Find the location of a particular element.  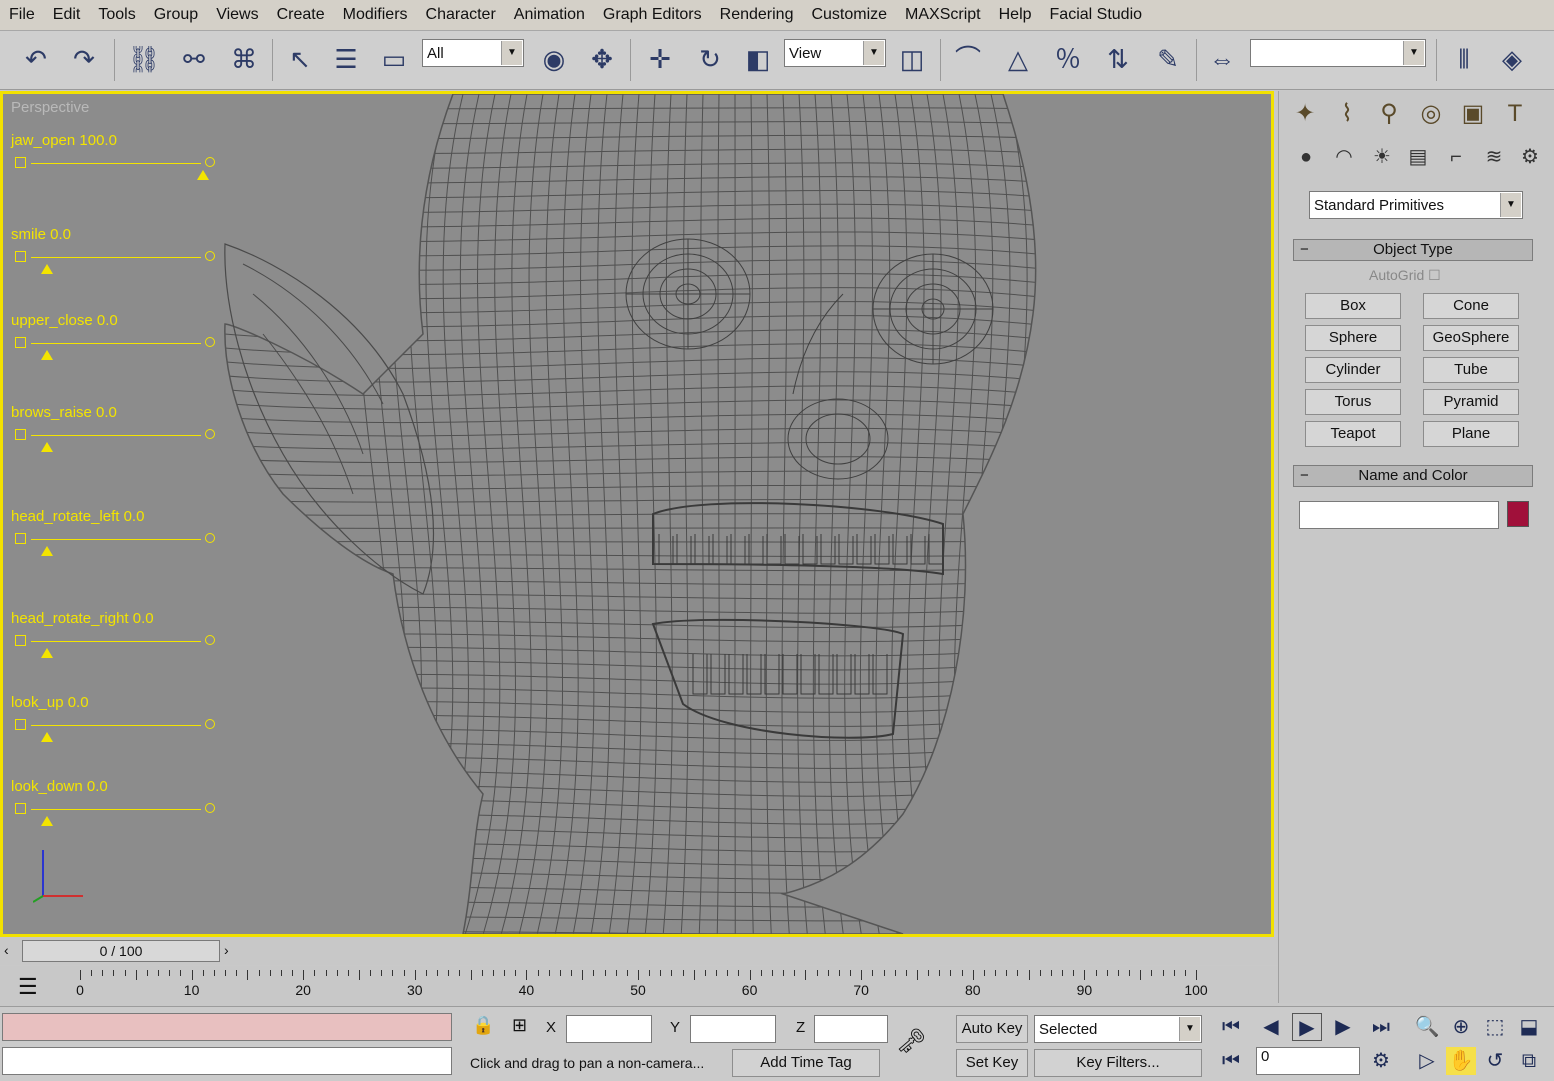

torus-button: Torus is located at coordinates (1353, 402).